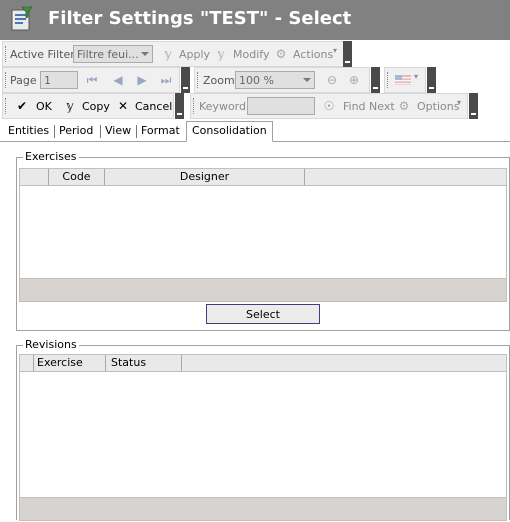 This screenshot has height=522, width=510. I want to click on exercises-grid-footer, so click(263, 289).